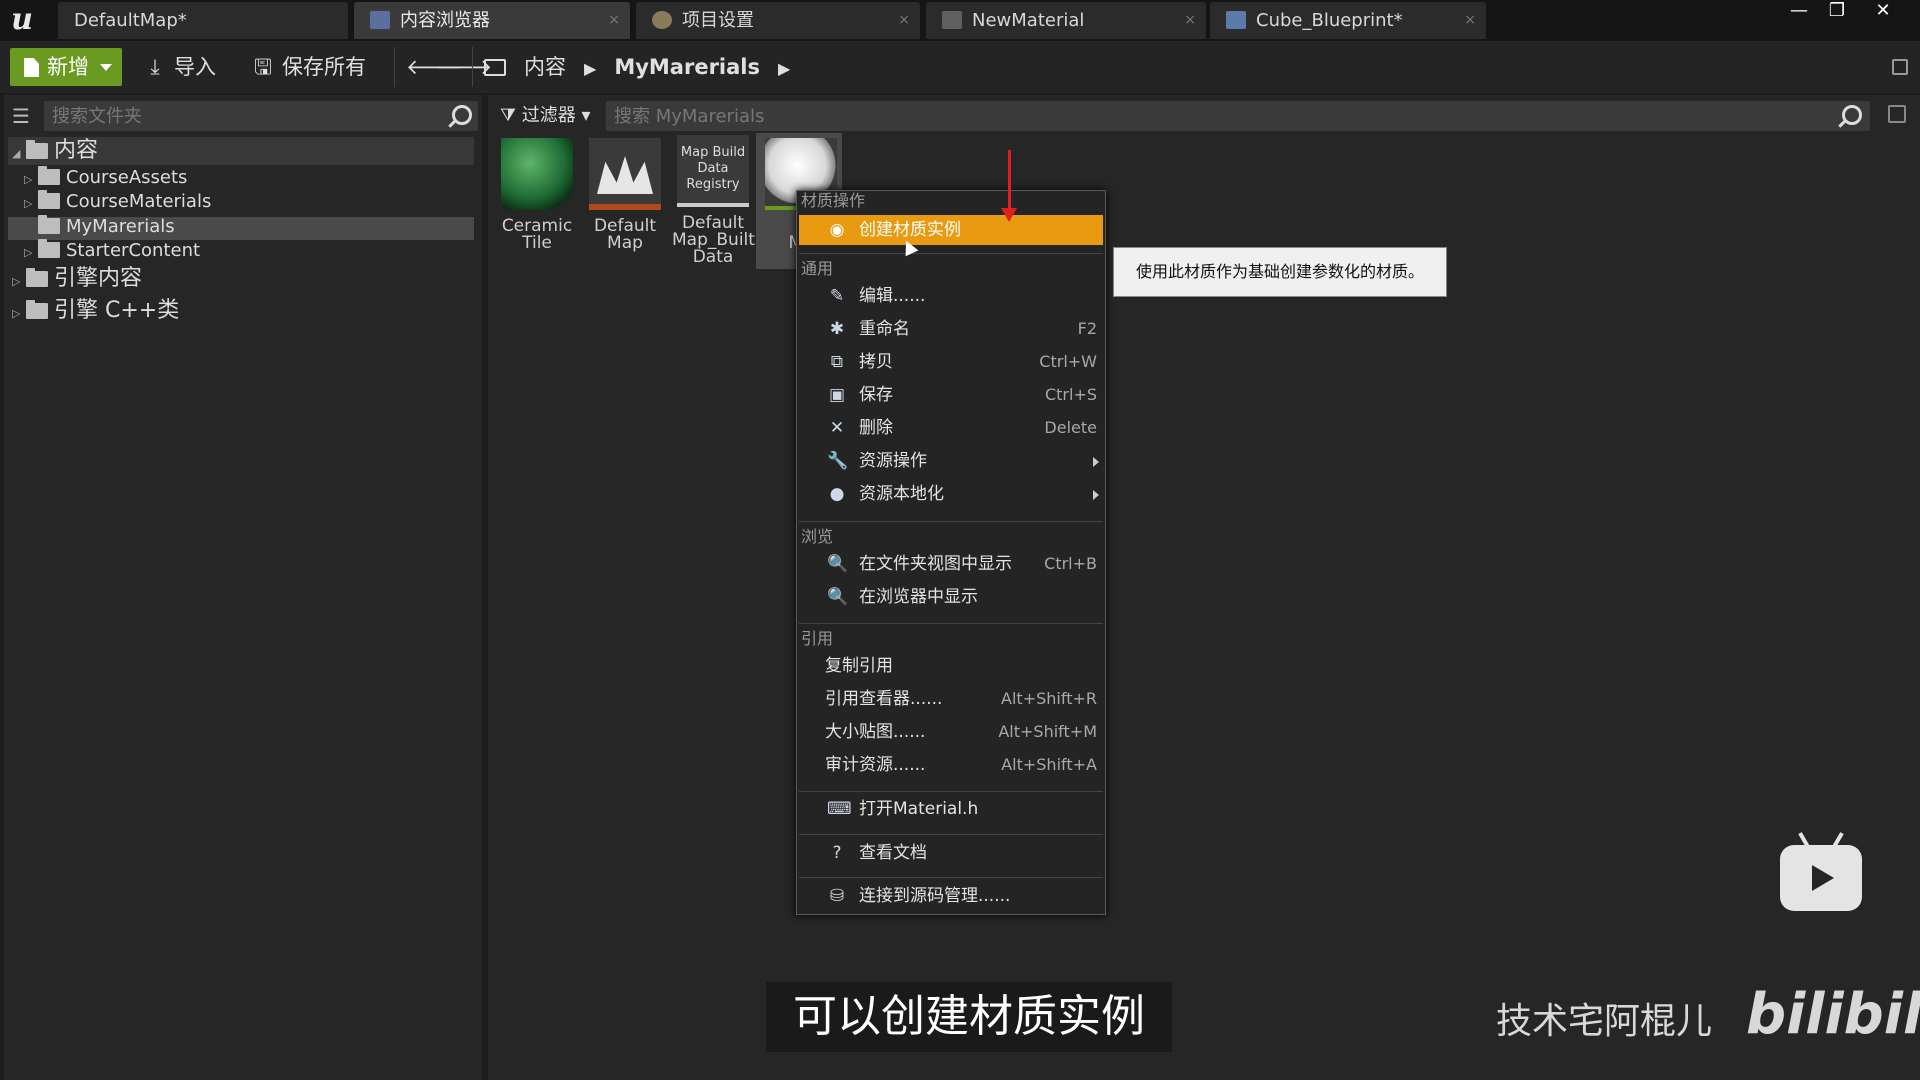 The image size is (1920, 1080). I want to click on asset-label: Tile, so click(537, 243).